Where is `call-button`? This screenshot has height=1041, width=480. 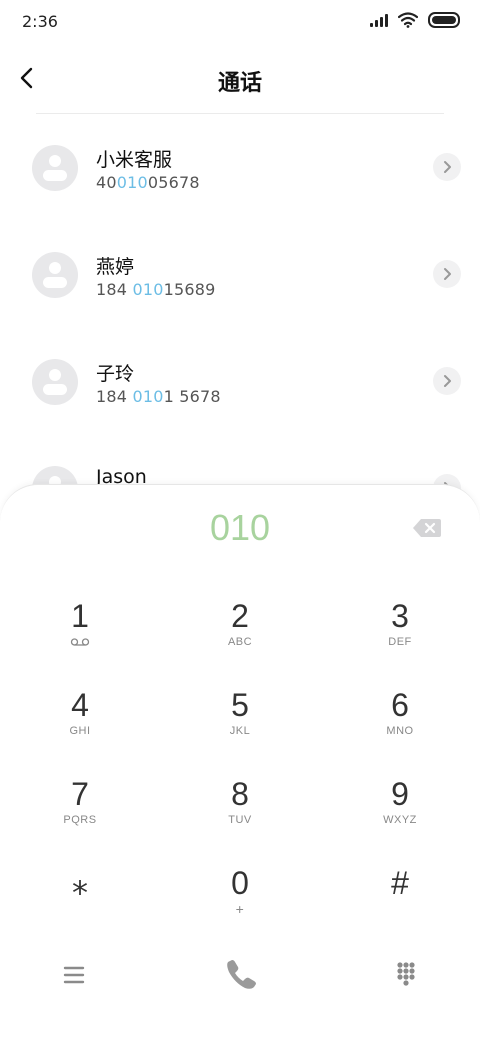 call-button is located at coordinates (240, 975).